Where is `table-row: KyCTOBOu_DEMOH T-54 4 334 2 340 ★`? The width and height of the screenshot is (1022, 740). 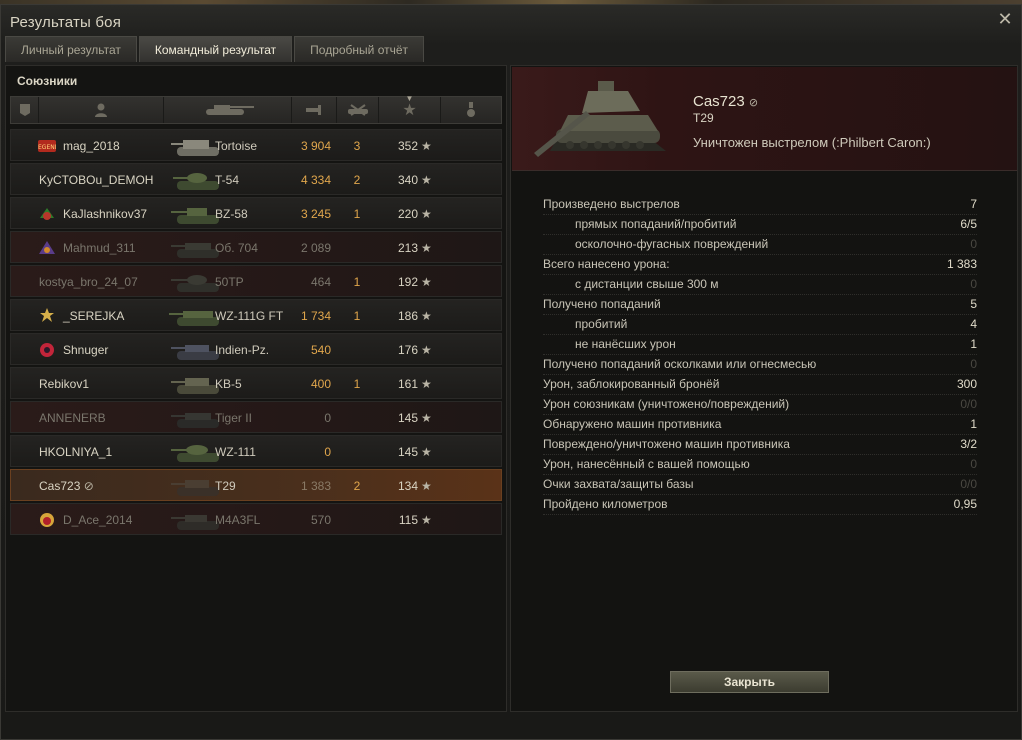 table-row: KyCTOBOu_DEMOH T-54 4 334 2 340 ★ is located at coordinates (256, 179).